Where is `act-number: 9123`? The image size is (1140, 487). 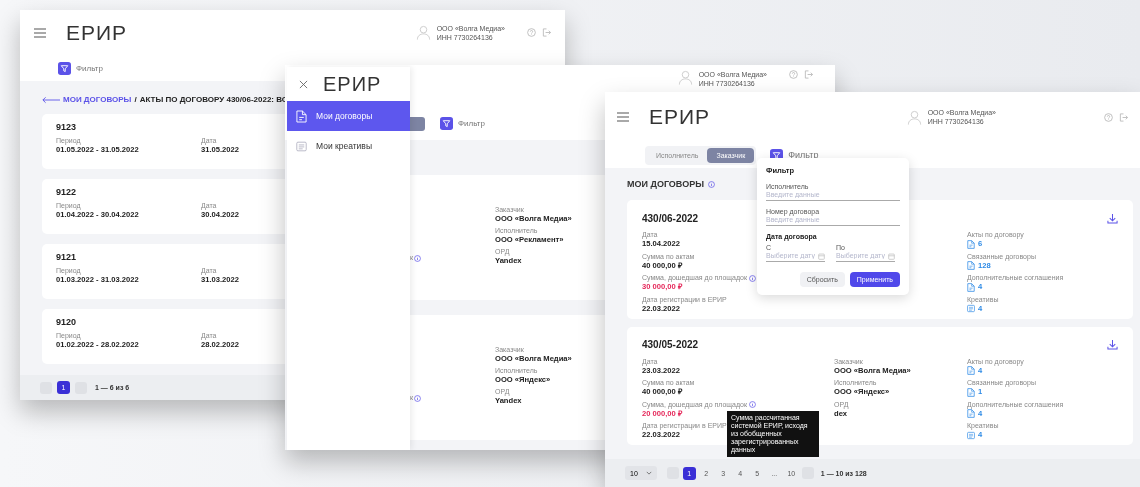
act-number: 9123 is located at coordinates (66, 127).